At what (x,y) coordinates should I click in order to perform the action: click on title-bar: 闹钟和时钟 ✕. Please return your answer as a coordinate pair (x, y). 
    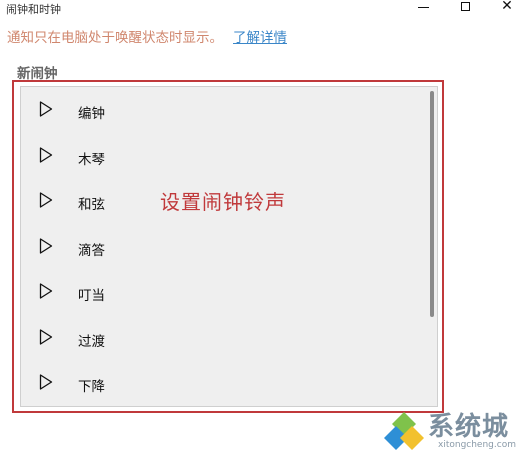
    Looking at the image, I should click on (262, 13).